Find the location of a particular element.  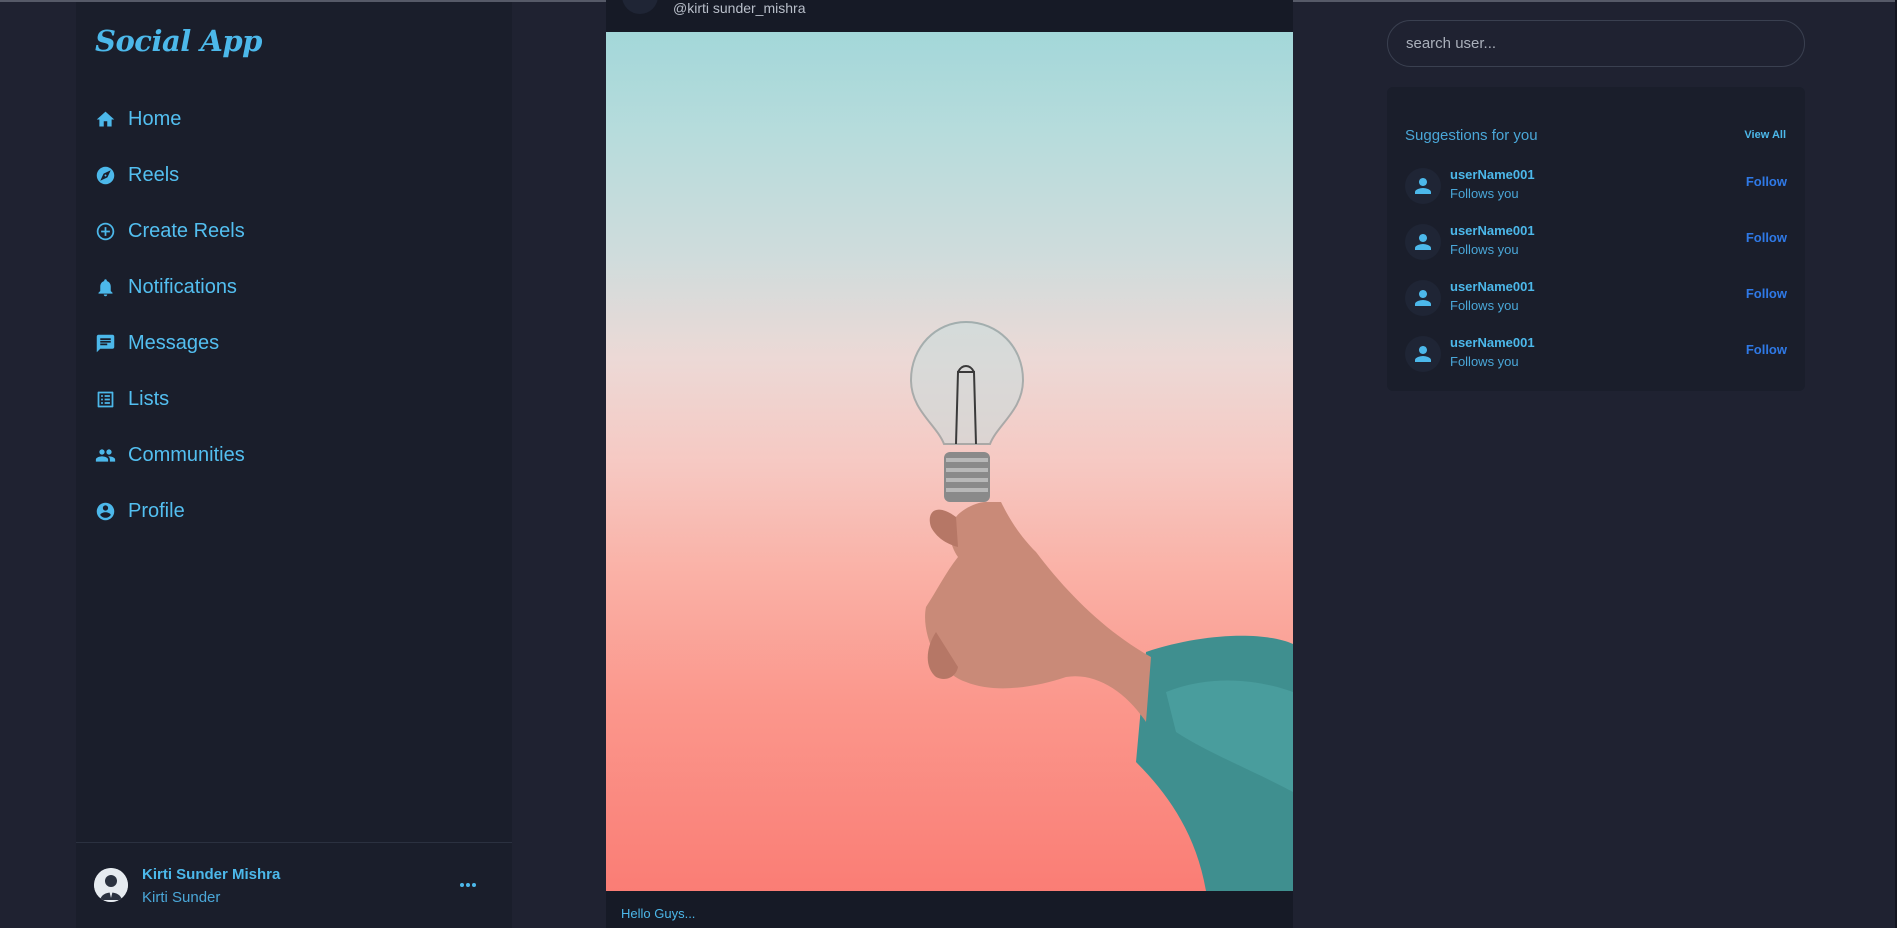

add-circle-icon is located at coordinates (105, 231).